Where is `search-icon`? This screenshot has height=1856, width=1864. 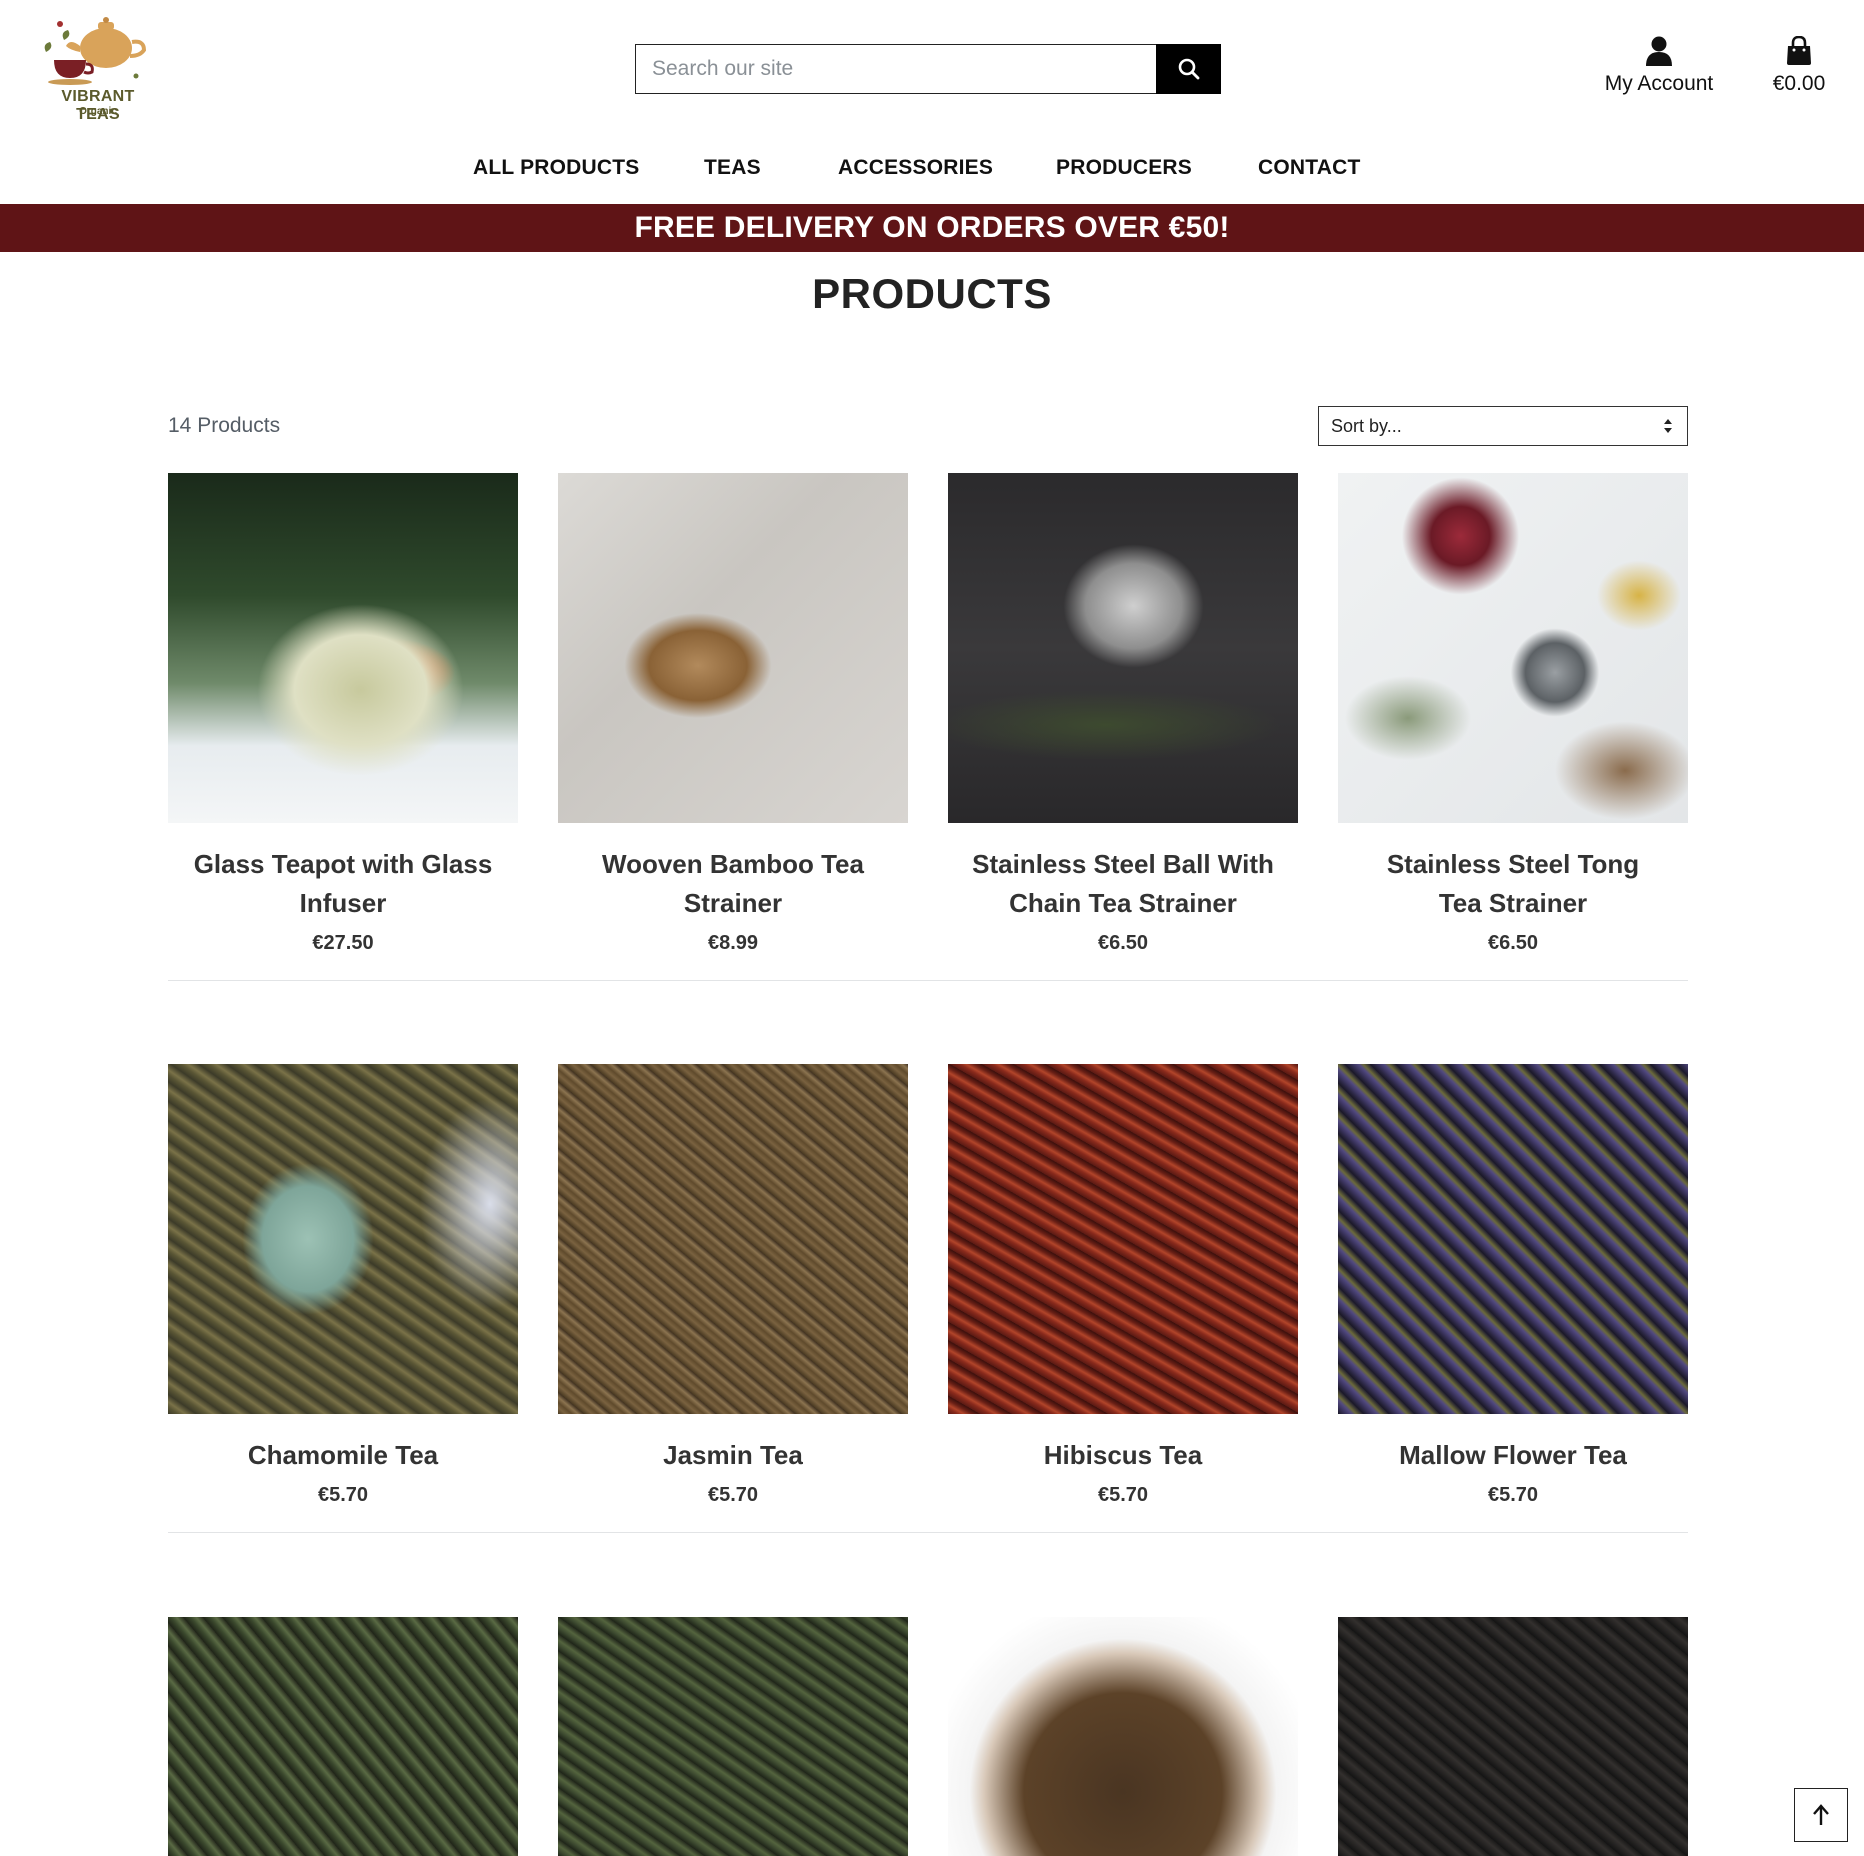 search-icon is located at coordinates (1188, 69).